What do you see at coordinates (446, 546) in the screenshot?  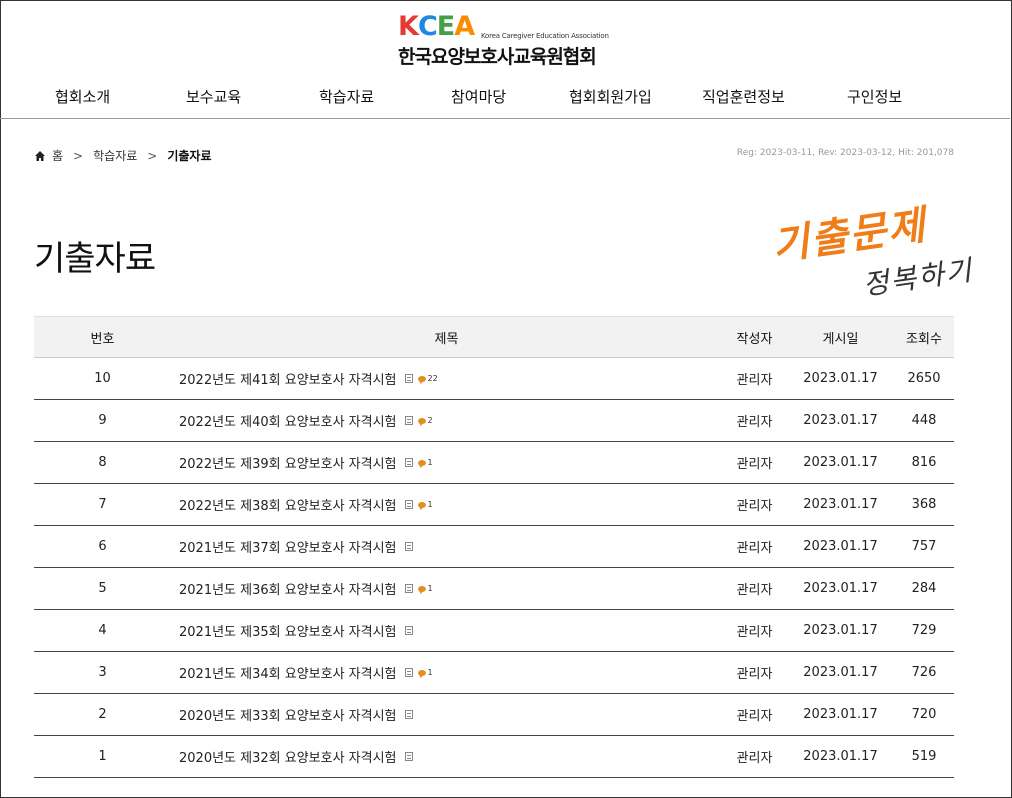 I see `row-title-cell: 2021년도 제37회 요양보호사 자격시험` at bounding box center [446, 546].